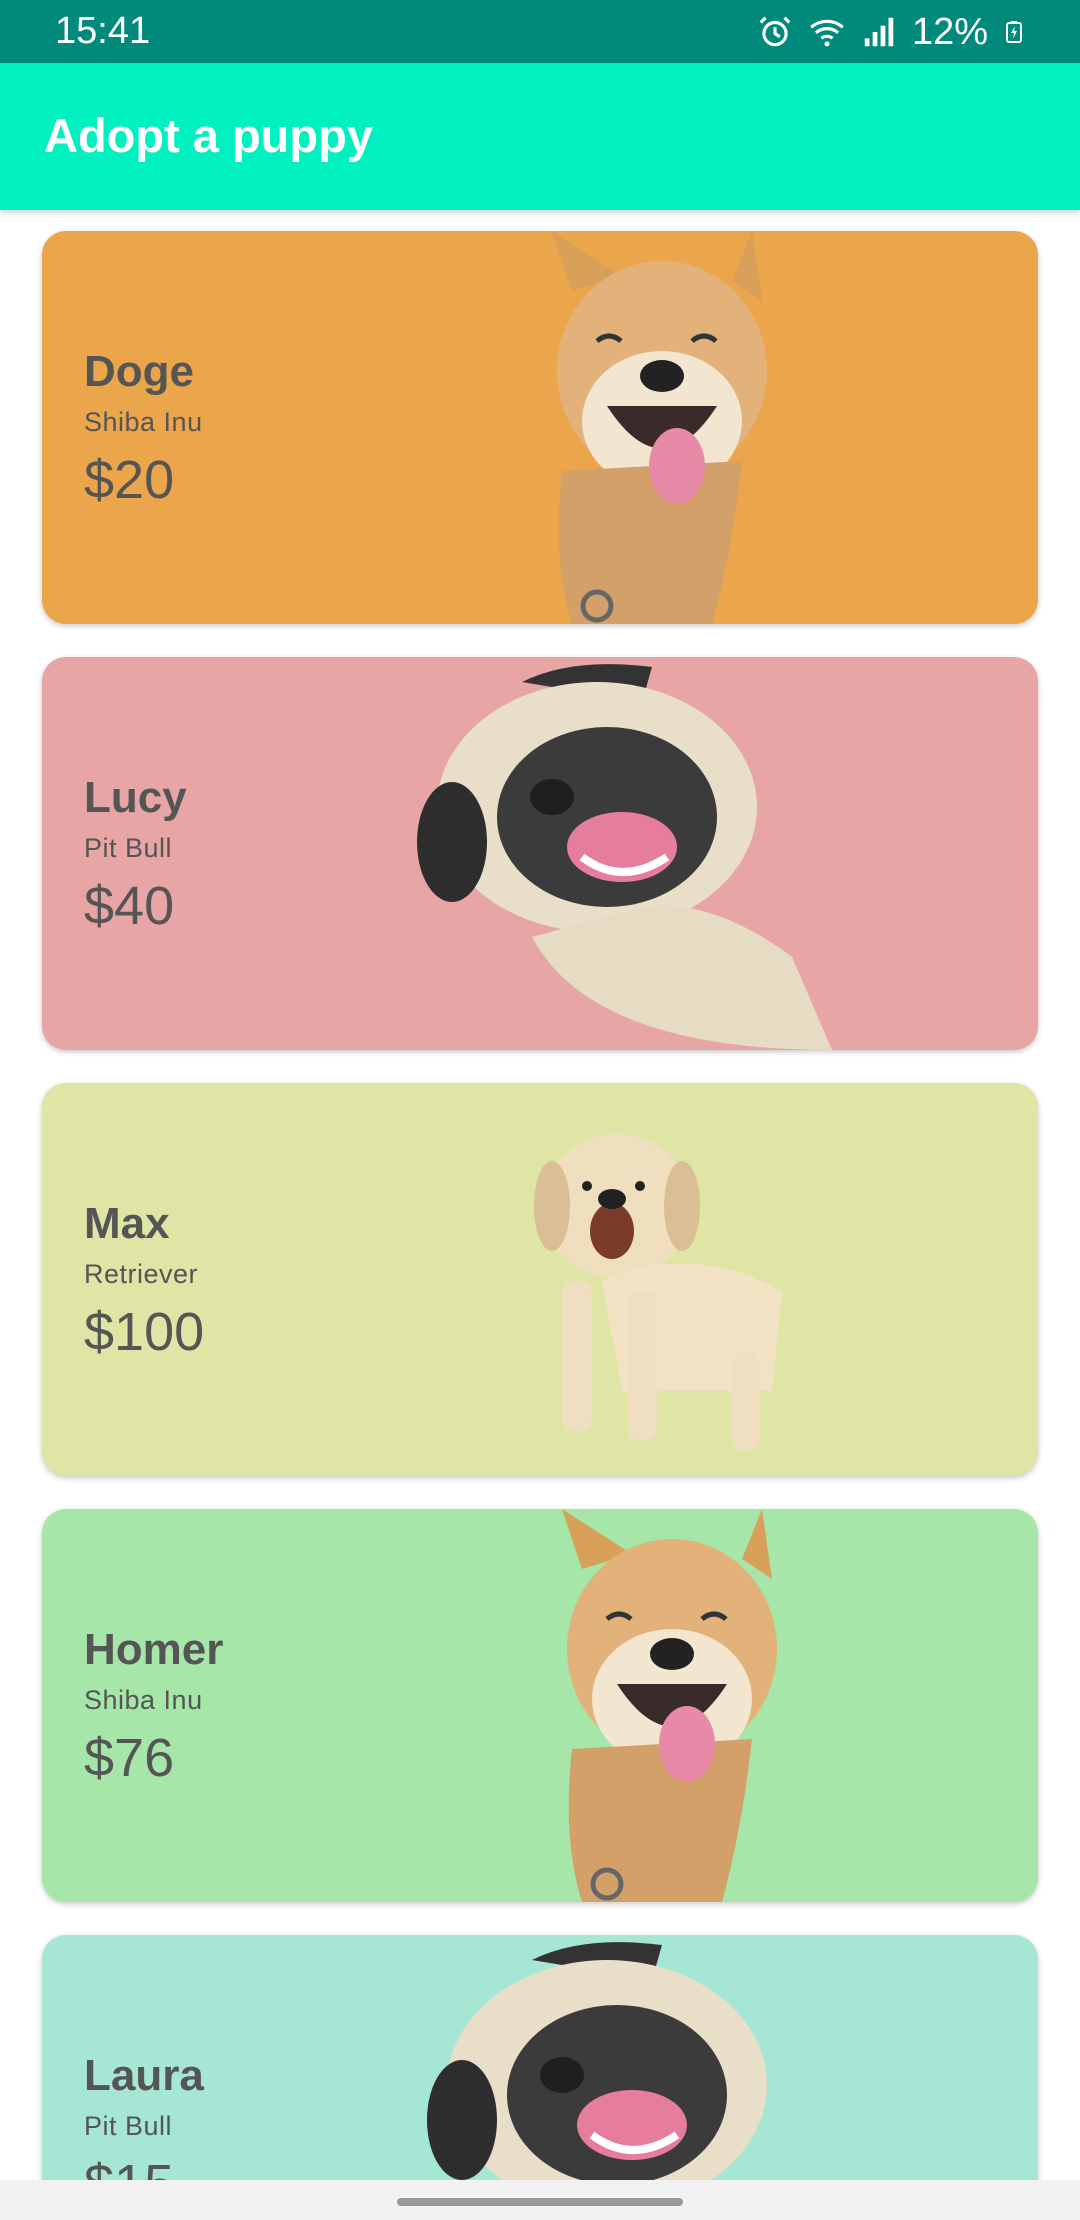 This screenshot has height=2220, width=1080. I want to click on puppy-name: Doge, so click(139, 371).